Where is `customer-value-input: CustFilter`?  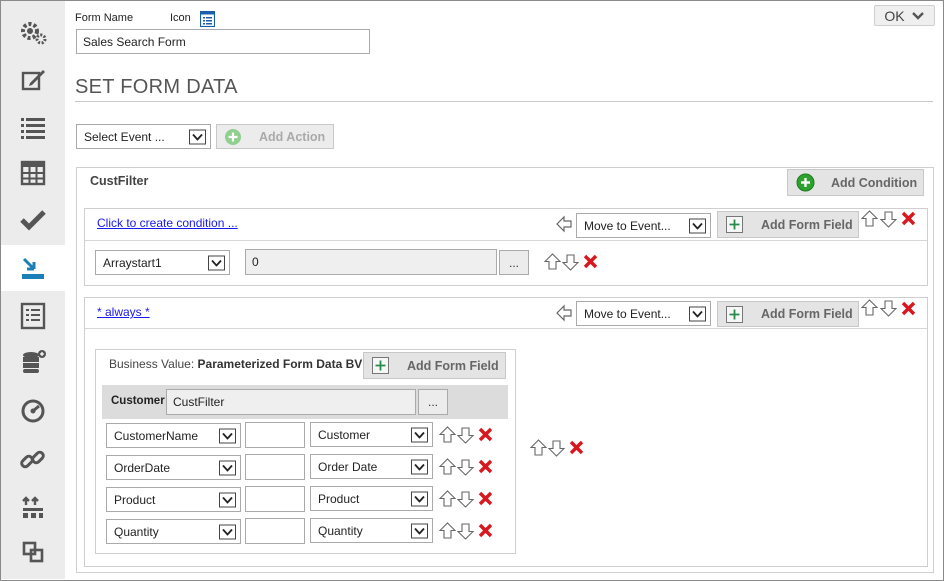 customer-value-input: CustFilter is located at coordinates (291, 402).